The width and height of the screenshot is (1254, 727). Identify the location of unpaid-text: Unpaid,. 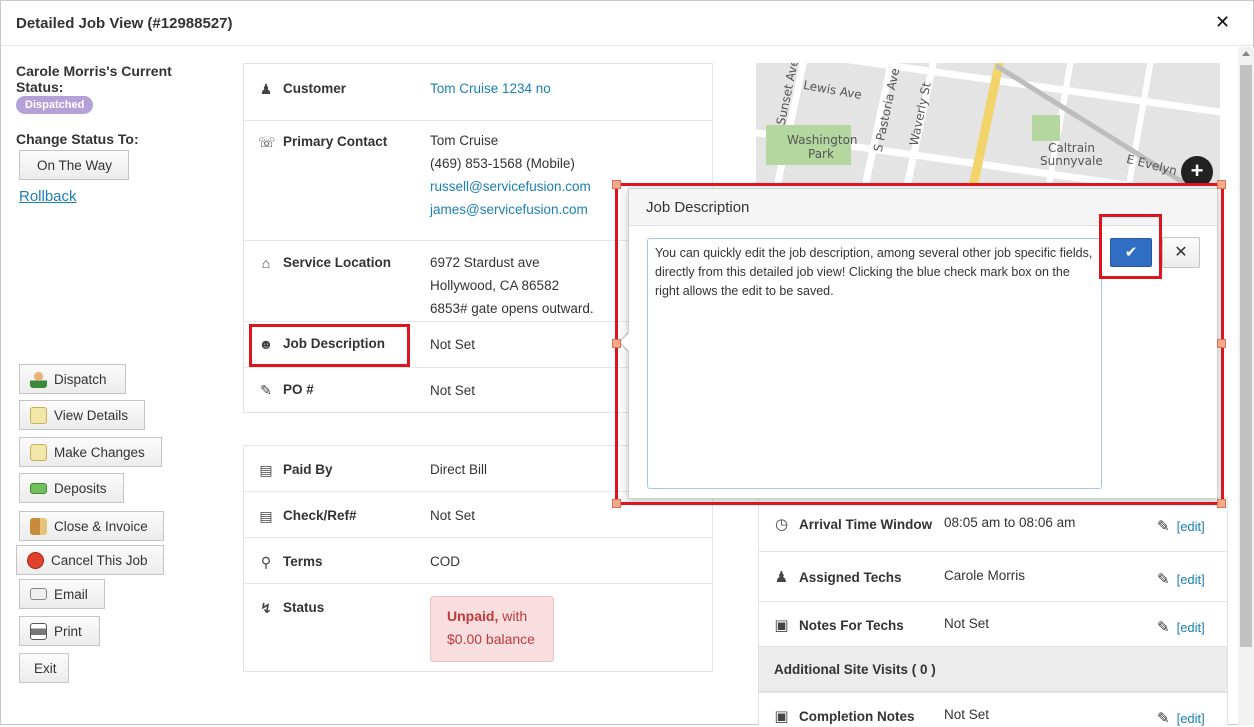
(473, 616).